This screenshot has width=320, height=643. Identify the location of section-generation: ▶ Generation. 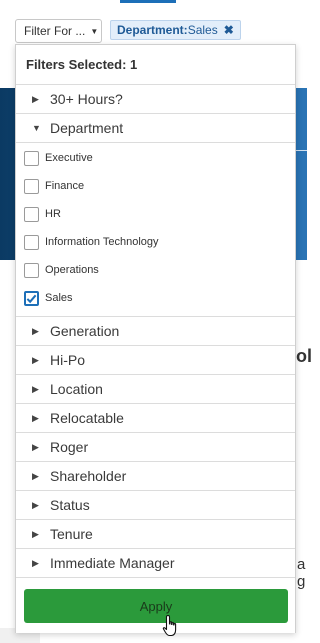
(155, 331).